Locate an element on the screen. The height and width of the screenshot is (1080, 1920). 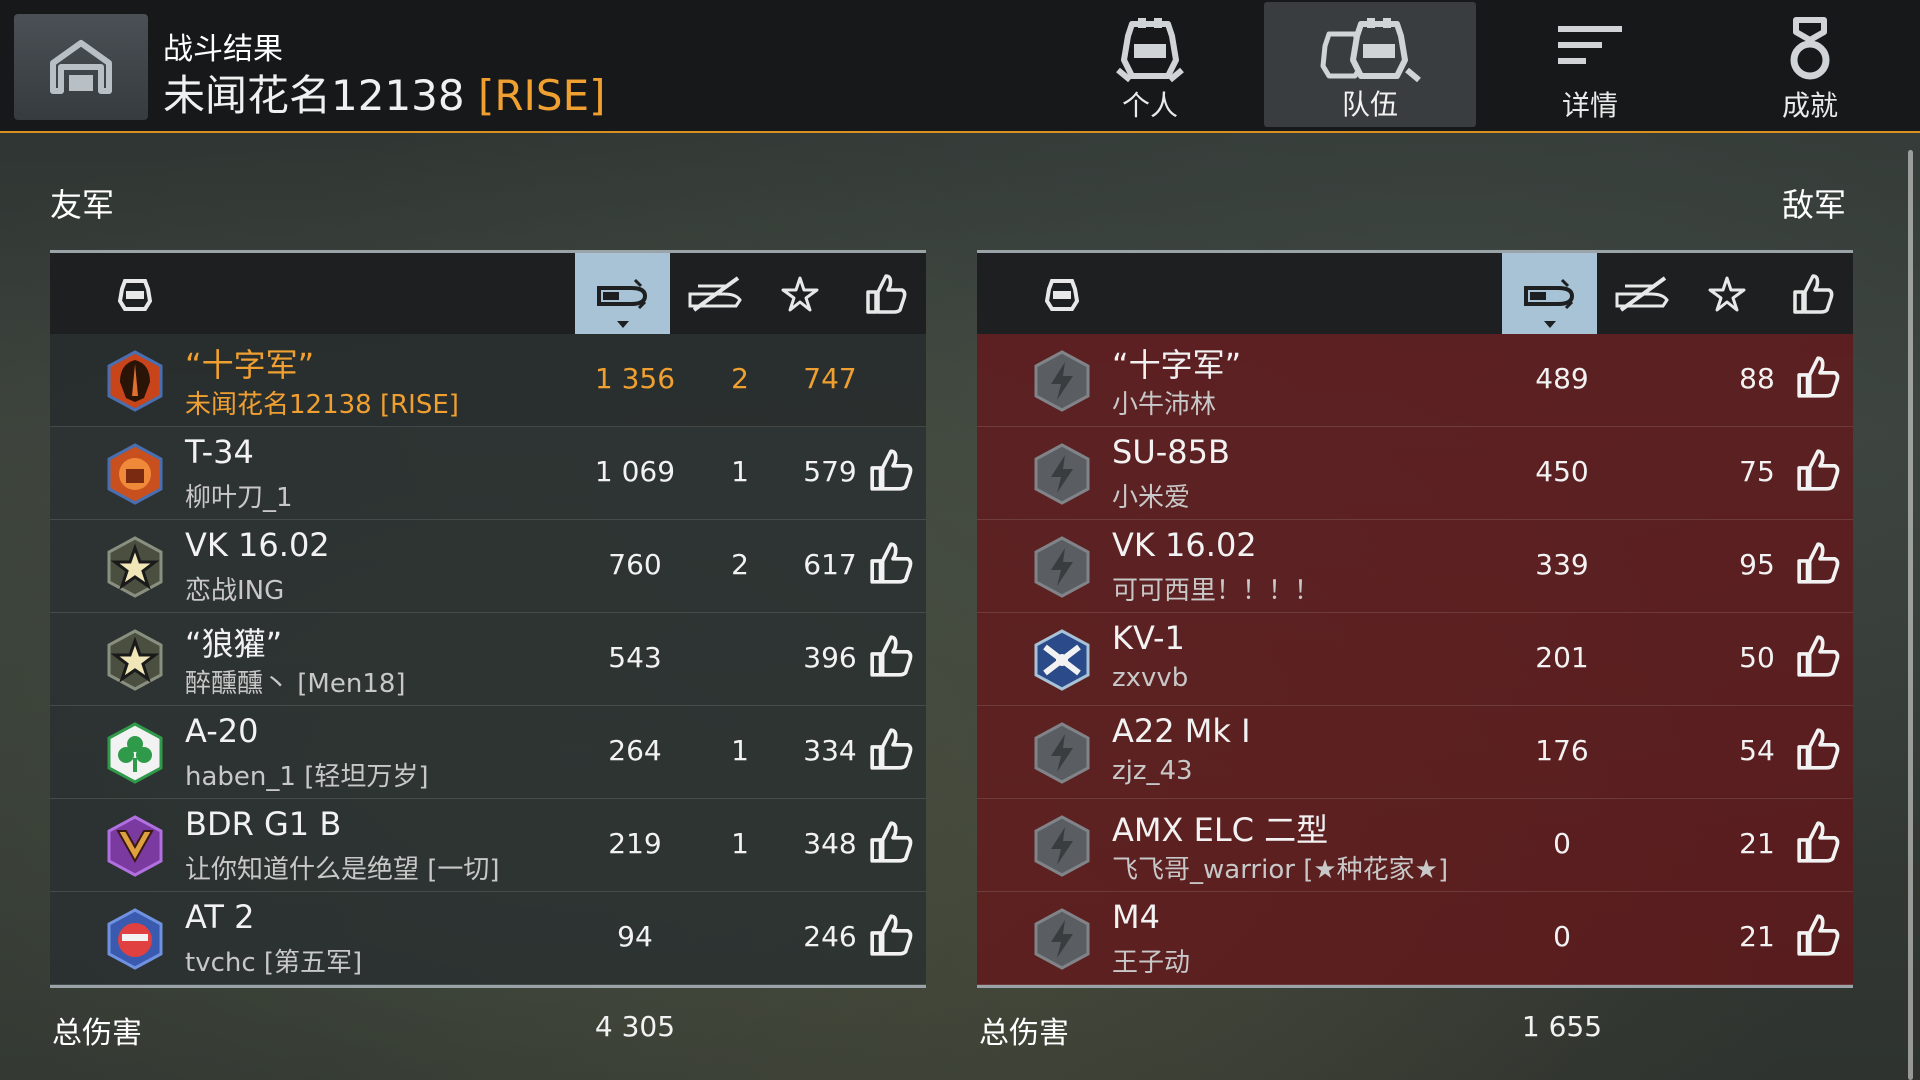
damage-value: 94 is located at coordinates (635, 936).